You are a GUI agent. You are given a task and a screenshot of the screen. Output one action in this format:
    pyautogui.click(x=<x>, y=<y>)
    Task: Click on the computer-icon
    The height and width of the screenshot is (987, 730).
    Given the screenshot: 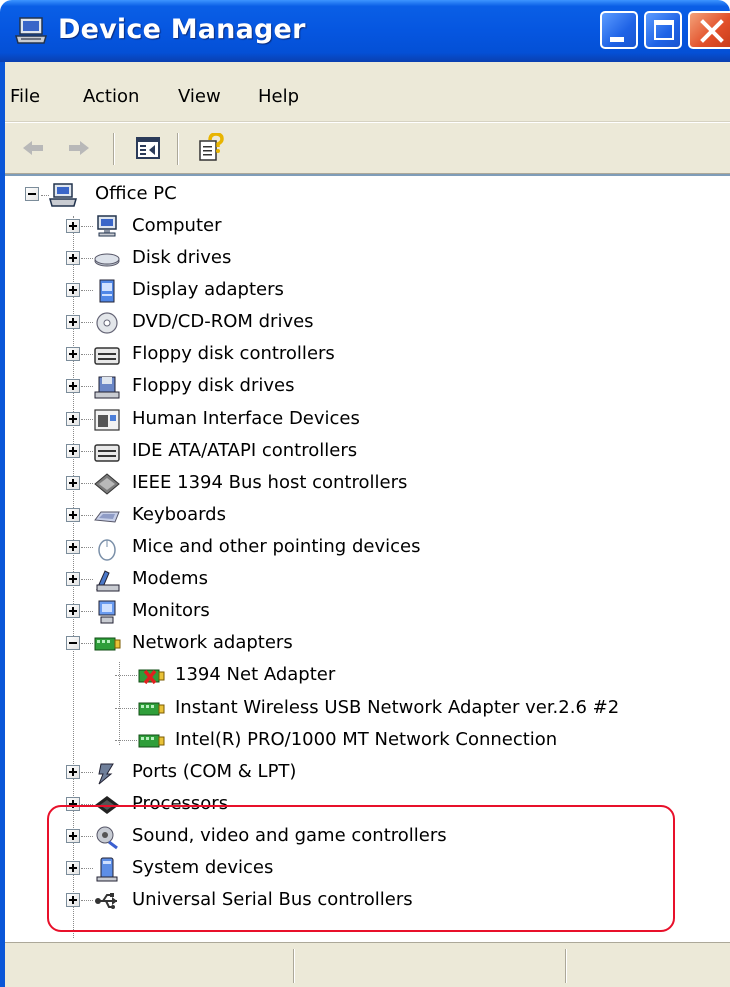 What is the action you would take?
    pyautogui.click(x=63, y=195)
    